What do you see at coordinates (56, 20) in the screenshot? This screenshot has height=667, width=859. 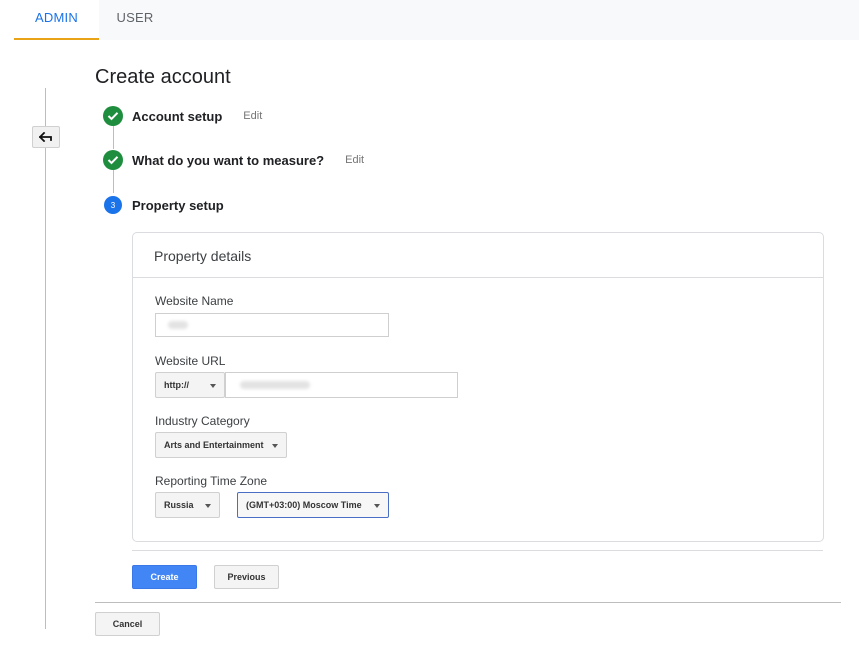 I see `tab-admin: ADMIN` at bounding box center [56, 20].